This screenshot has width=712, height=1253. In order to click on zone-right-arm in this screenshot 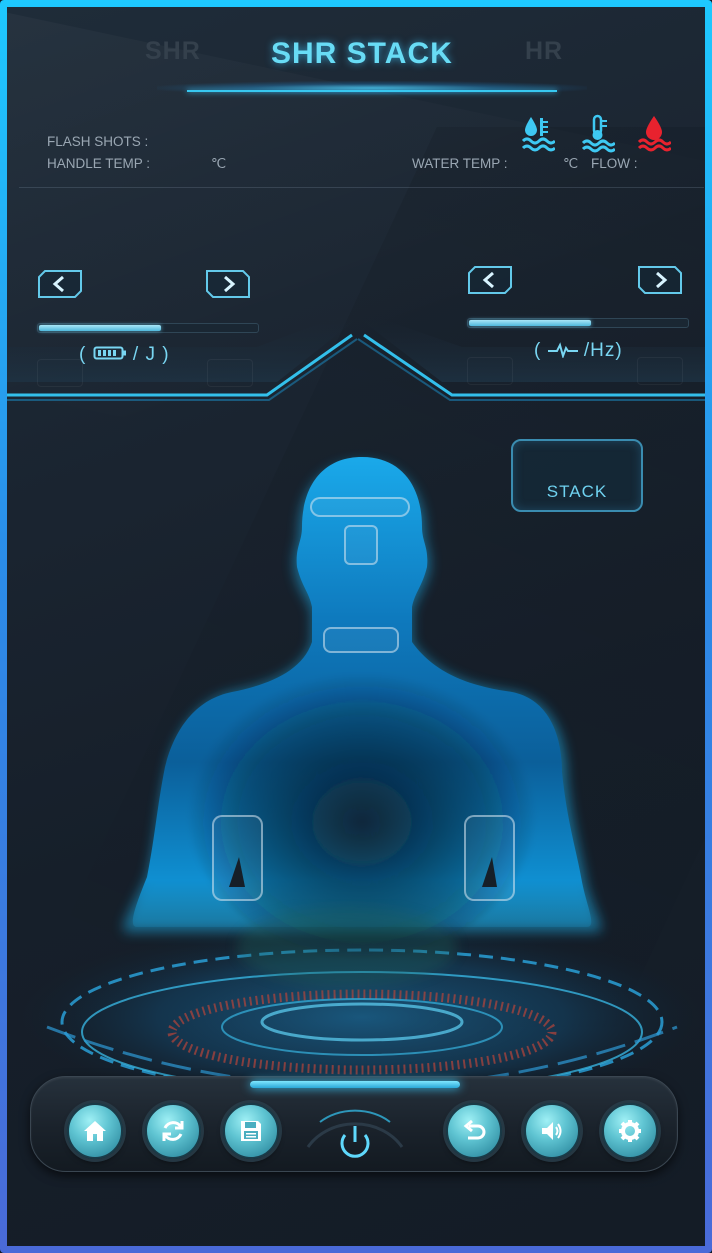, I will do `click(489, 858)`.